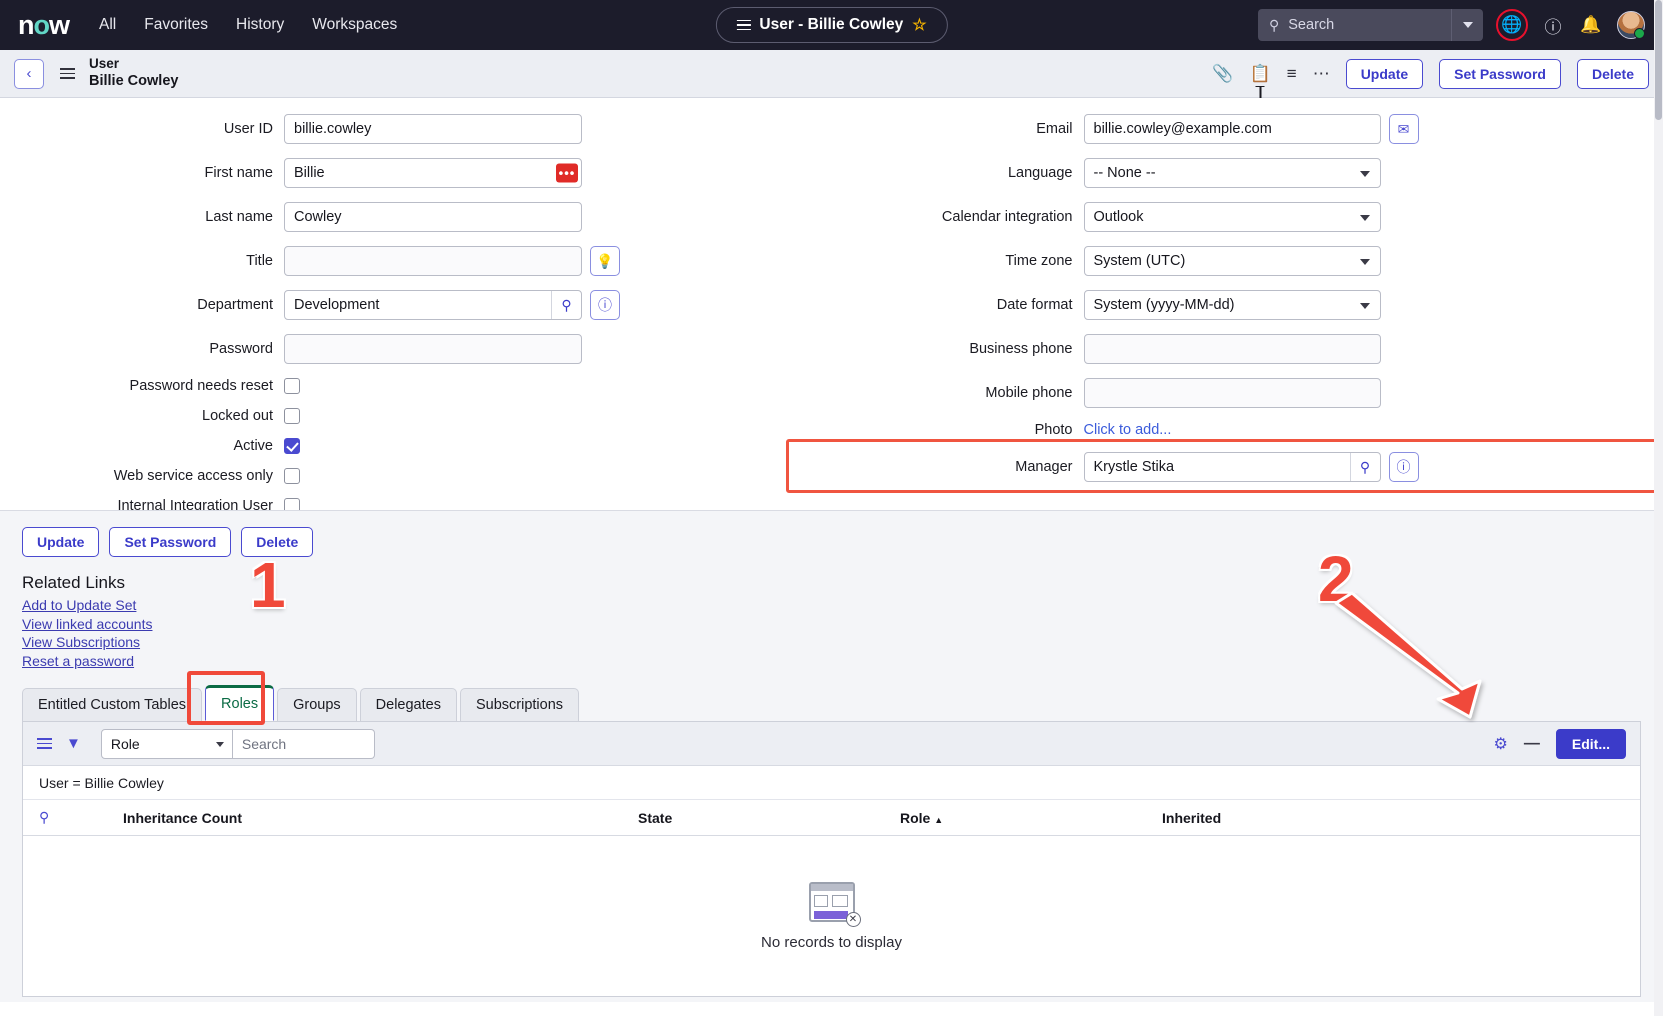  Describe the element at coordinates (1191, 818) in the screenshot. I see `column-header-inherited: Inherited` at that location.